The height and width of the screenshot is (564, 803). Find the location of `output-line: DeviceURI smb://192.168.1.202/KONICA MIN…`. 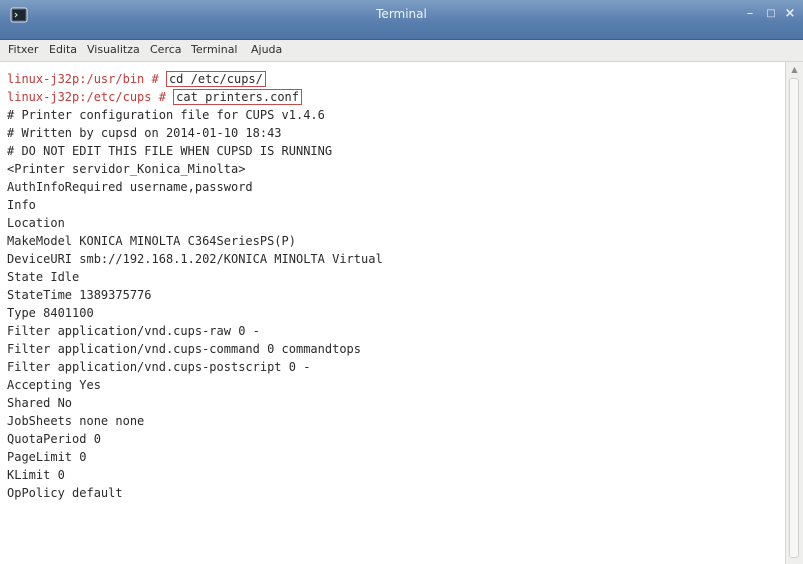

output-line: DeviceURI smb://192.168.1.202/KONICA MIN… is located at coordinates (195, 259).